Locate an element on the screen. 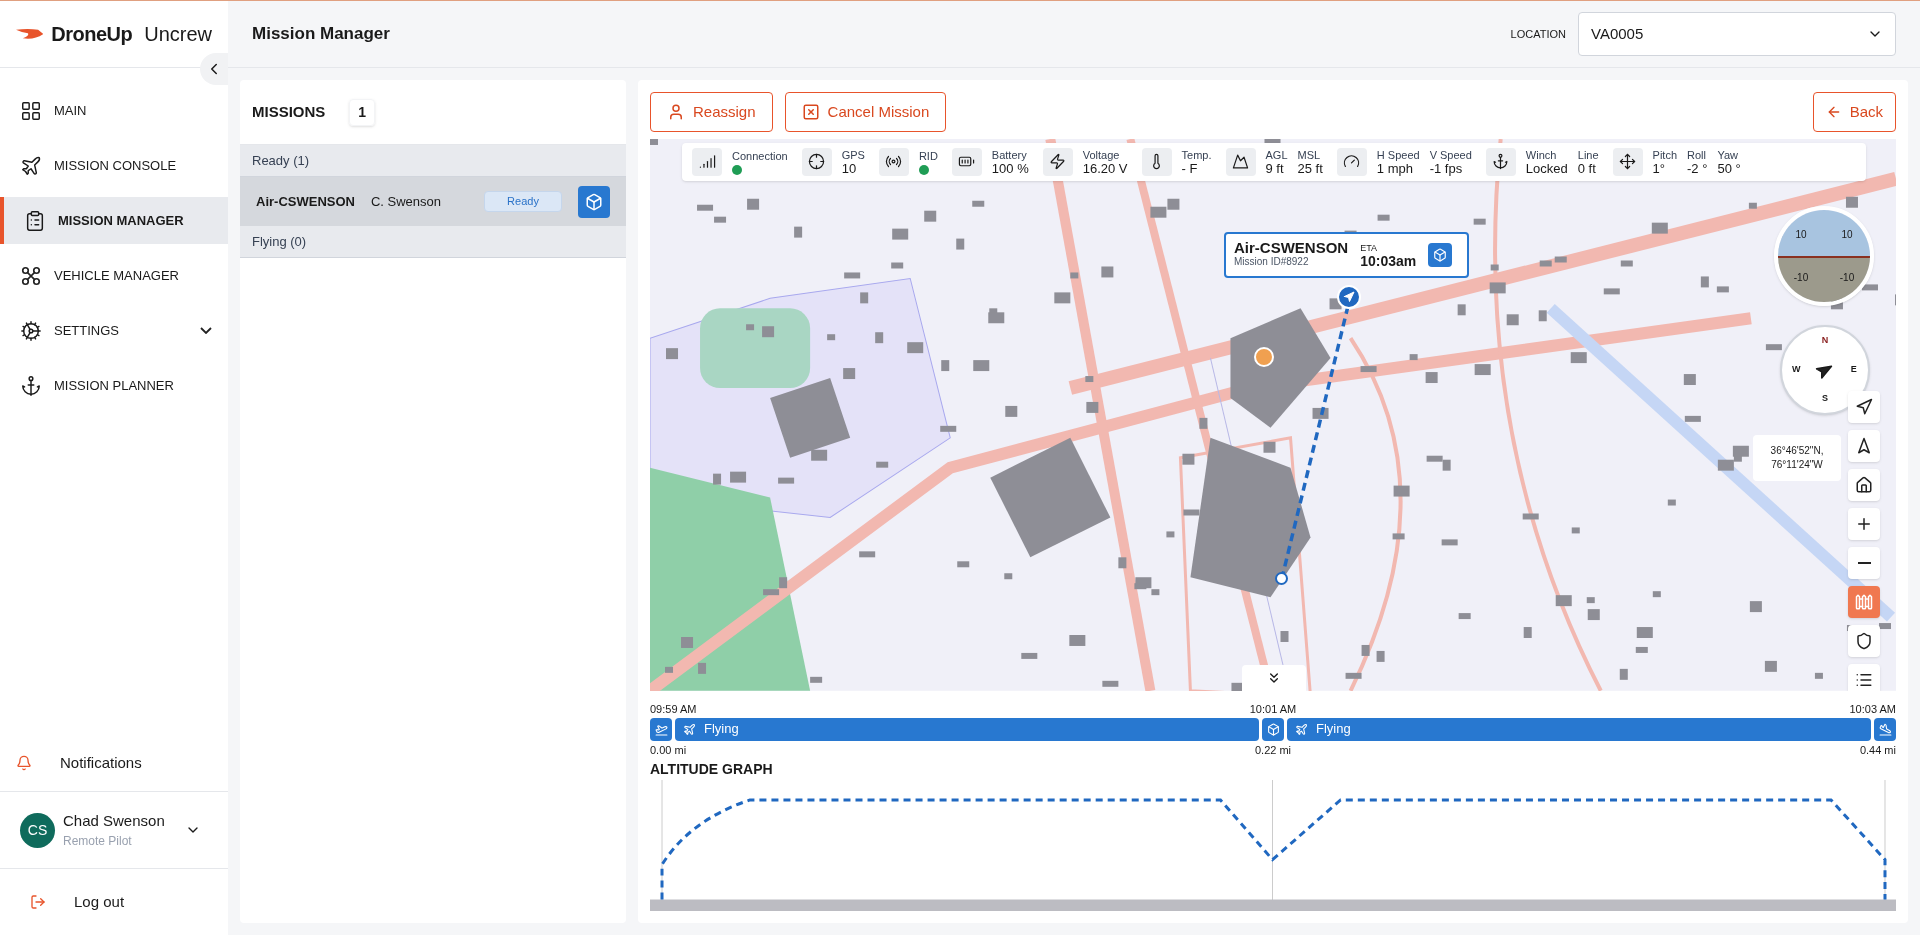  signal-icon is located at coordinates (707, 161).